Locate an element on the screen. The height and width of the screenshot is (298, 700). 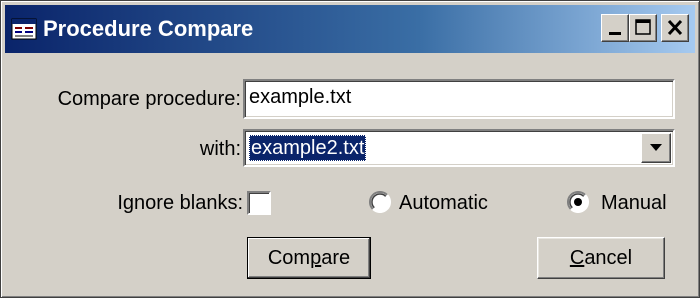
radio-dot is located at coordinates (578, 202).